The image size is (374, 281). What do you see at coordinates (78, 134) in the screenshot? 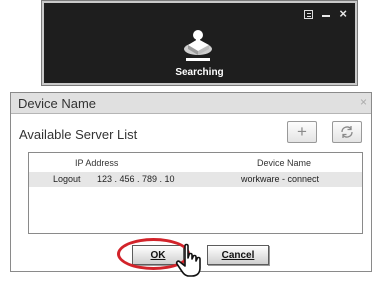
I see `server-list-heading: Available Server List` at bounding box center [78, 134].